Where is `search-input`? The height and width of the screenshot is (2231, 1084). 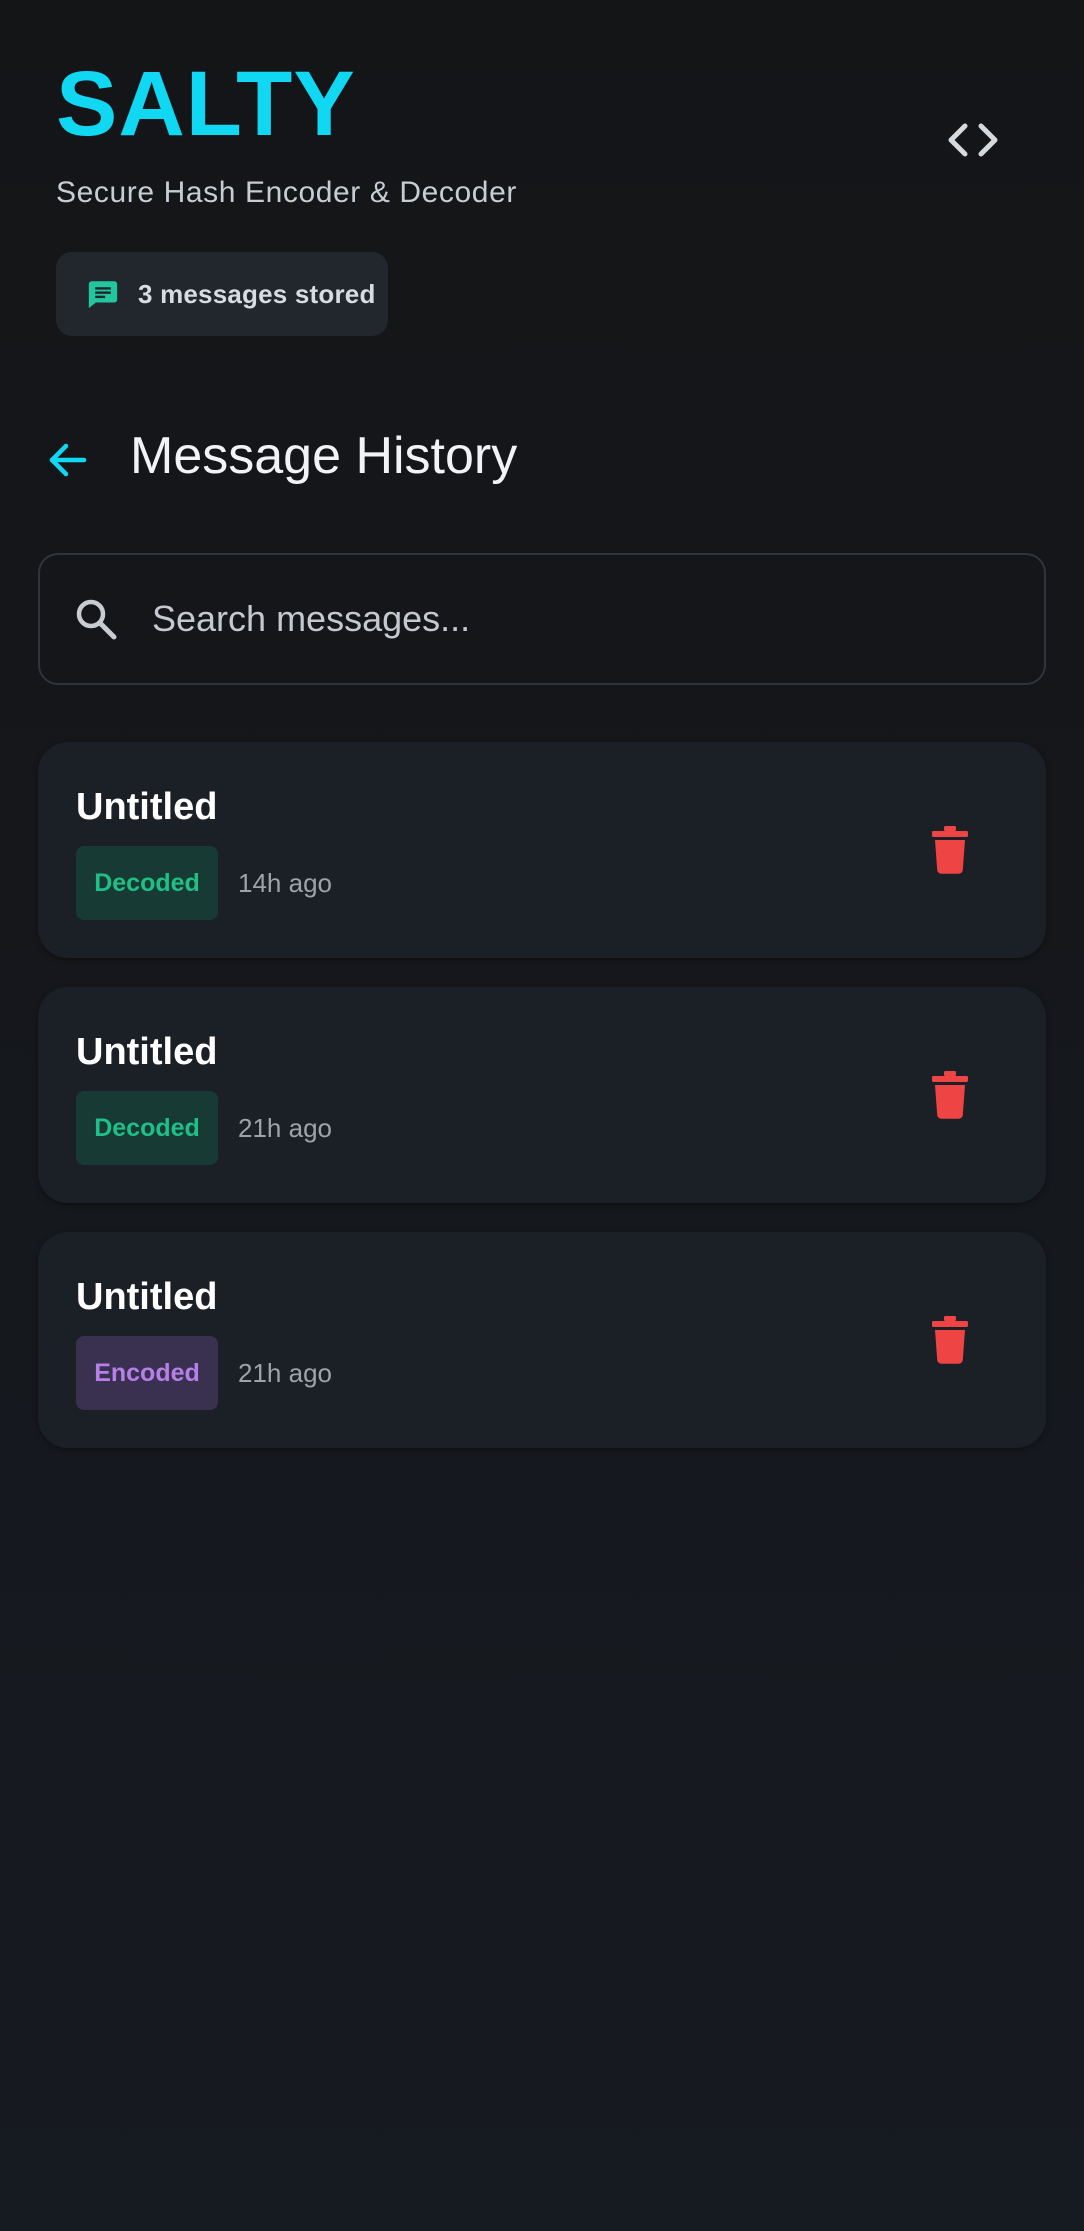 search-input is located at coordinates (597, 619).